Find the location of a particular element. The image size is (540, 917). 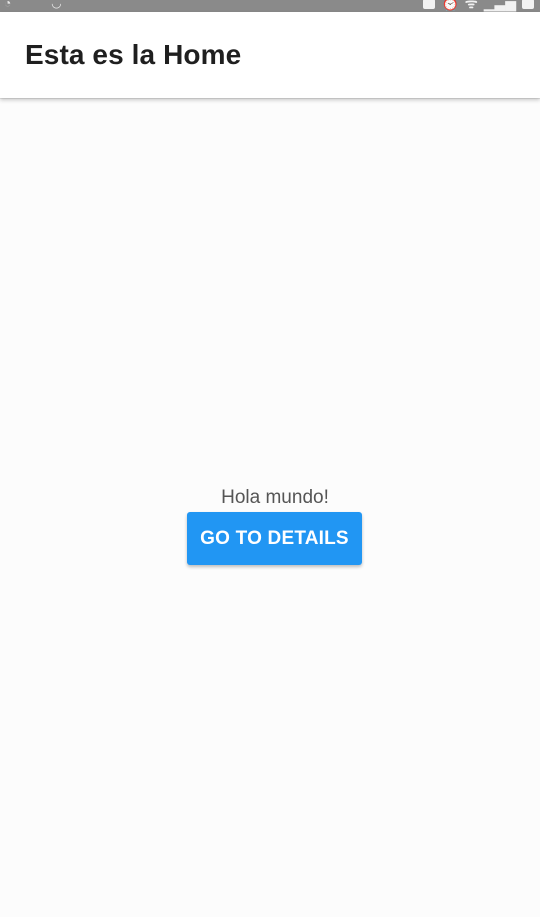

battery-icon is located at coordinates (528, 4).